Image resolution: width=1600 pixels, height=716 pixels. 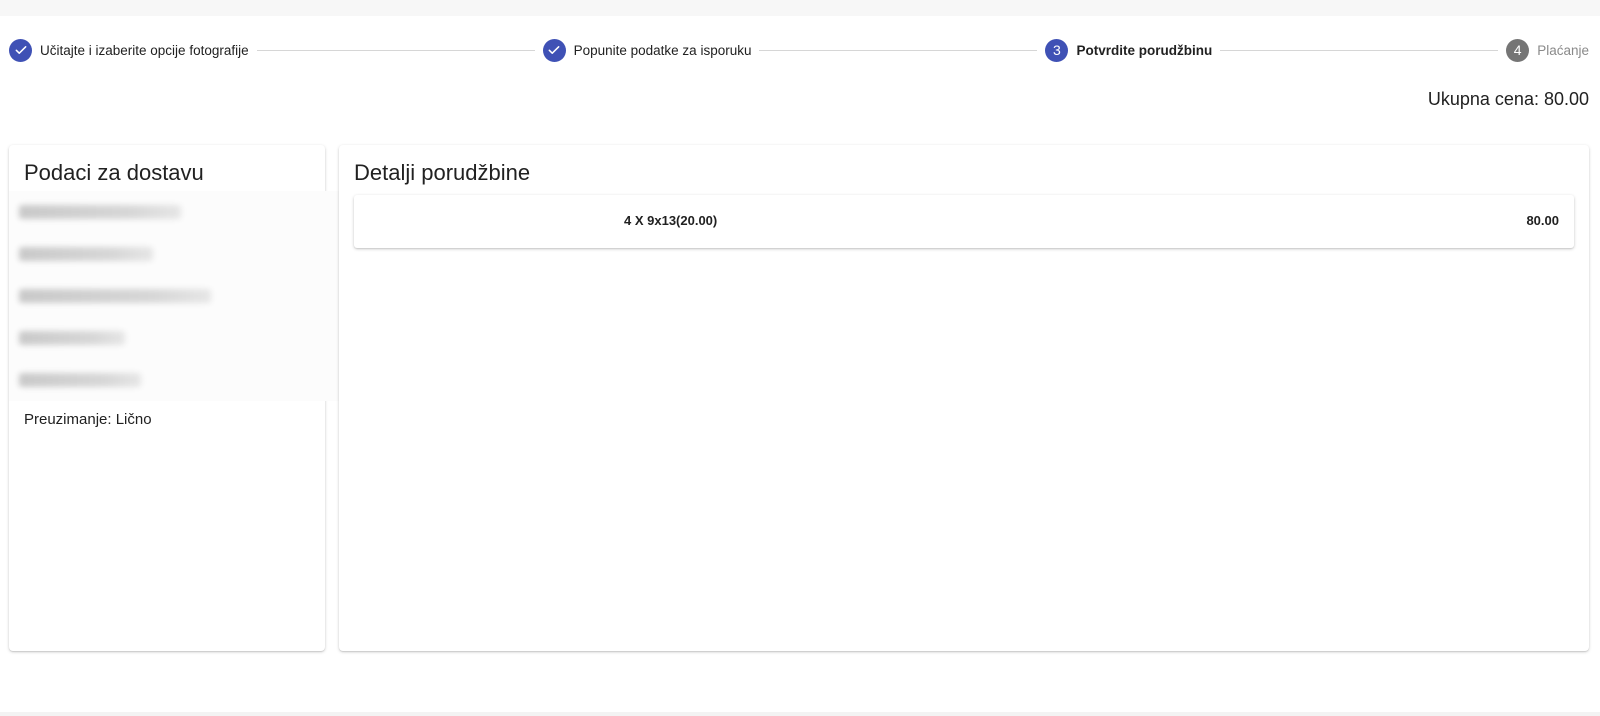 I want to click on step-label: Plaćanje, so click(x=1563, y=50).